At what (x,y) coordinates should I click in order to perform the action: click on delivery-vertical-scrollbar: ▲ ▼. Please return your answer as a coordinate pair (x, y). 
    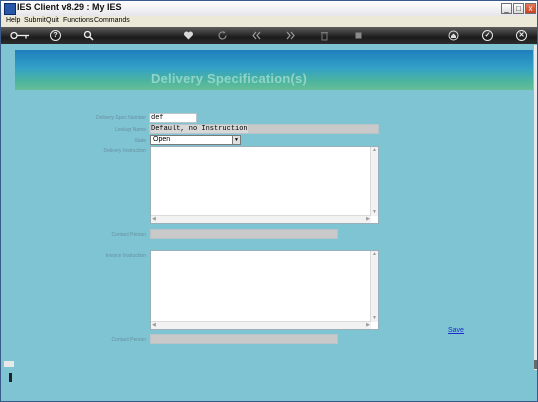
    Looking at the image, I should click on (374, 181).